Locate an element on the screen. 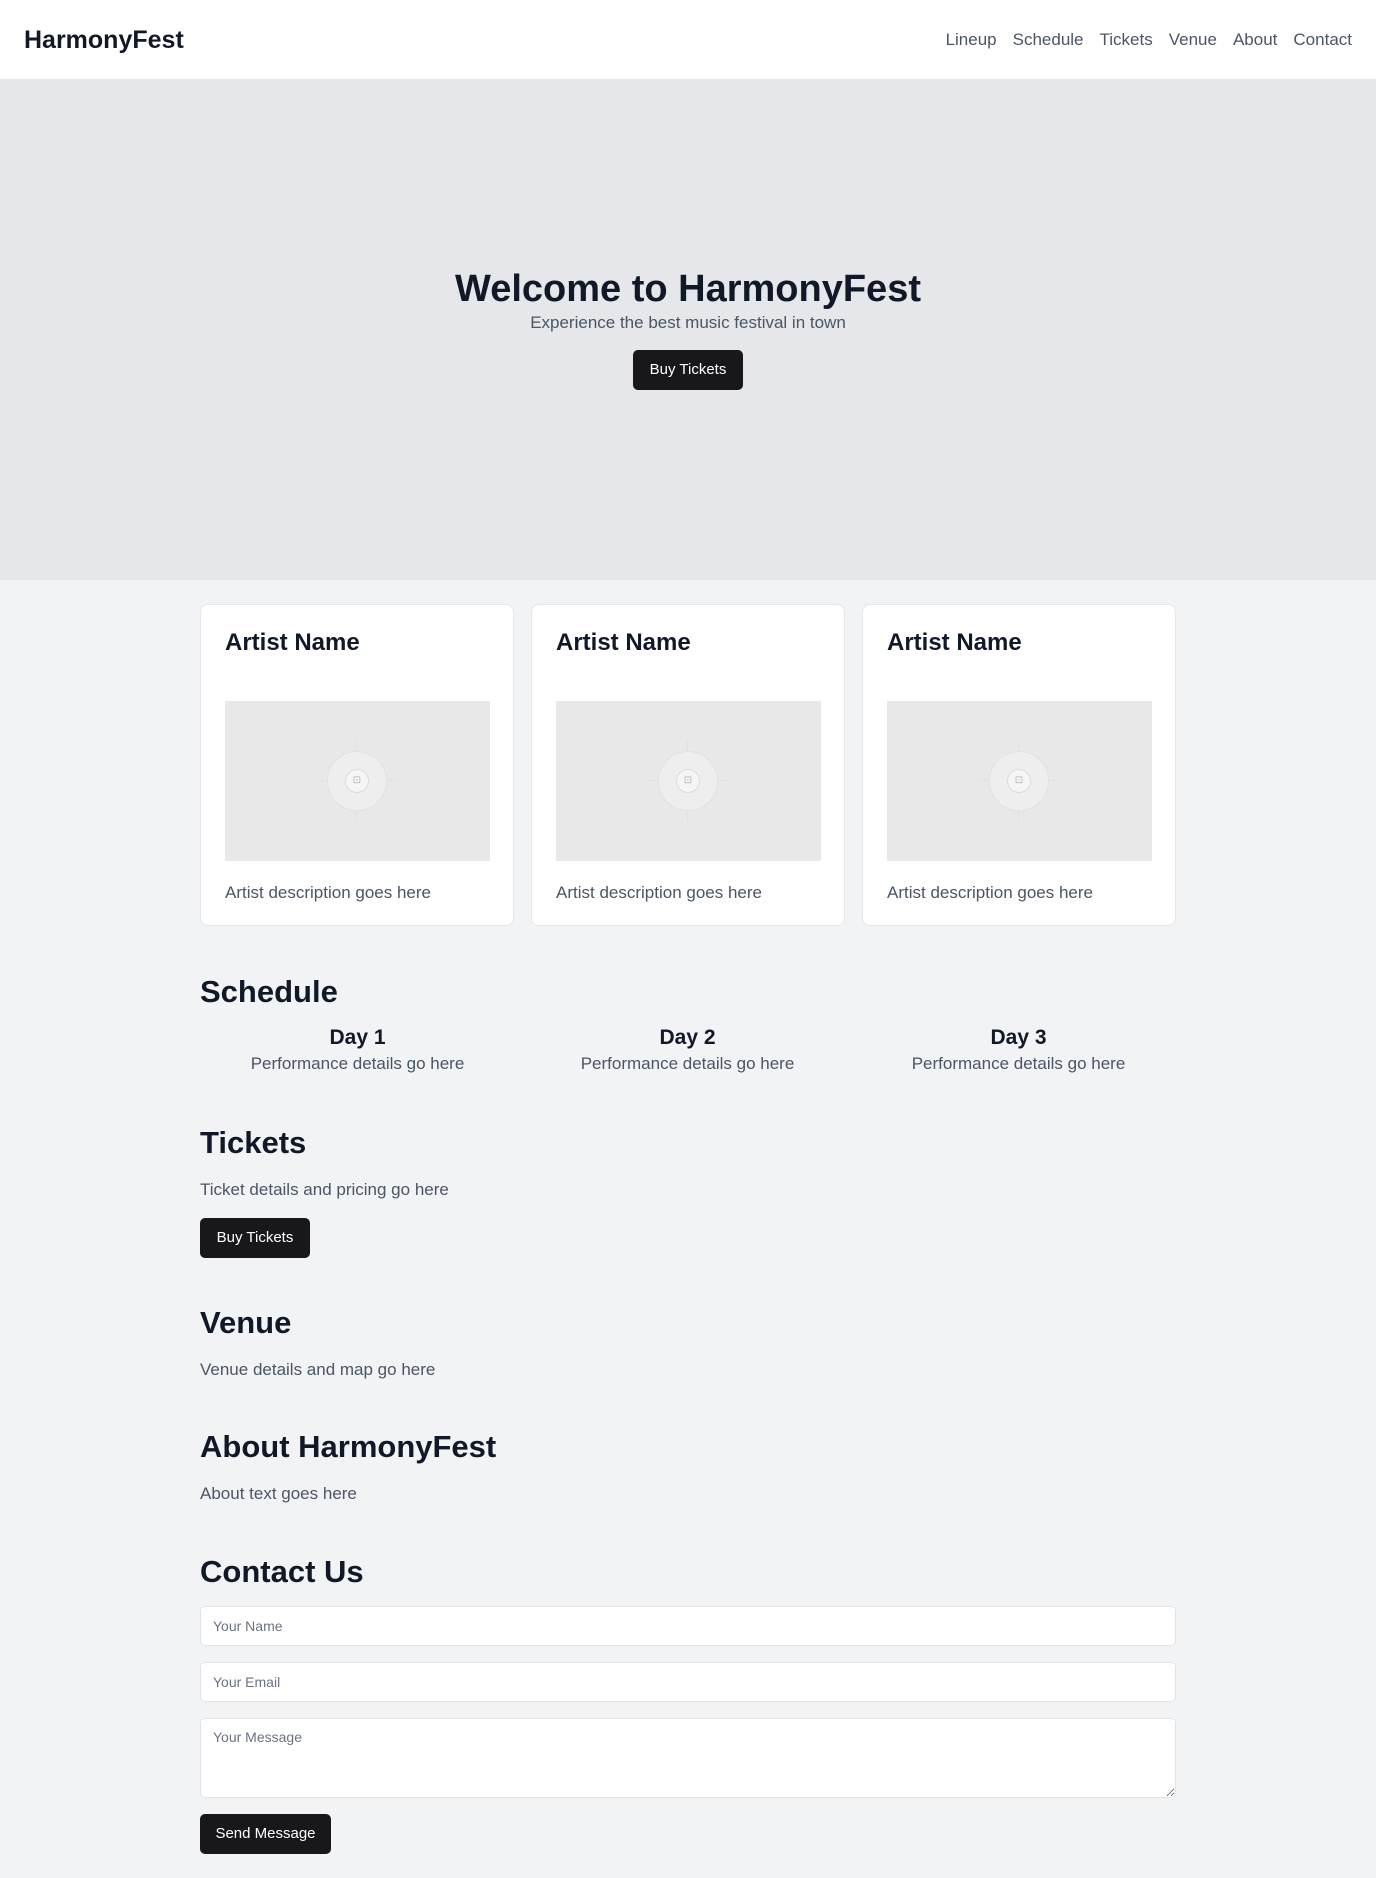 This screenshot has width=1376, height=1878. email-field is located at coordinates (688, 1682).